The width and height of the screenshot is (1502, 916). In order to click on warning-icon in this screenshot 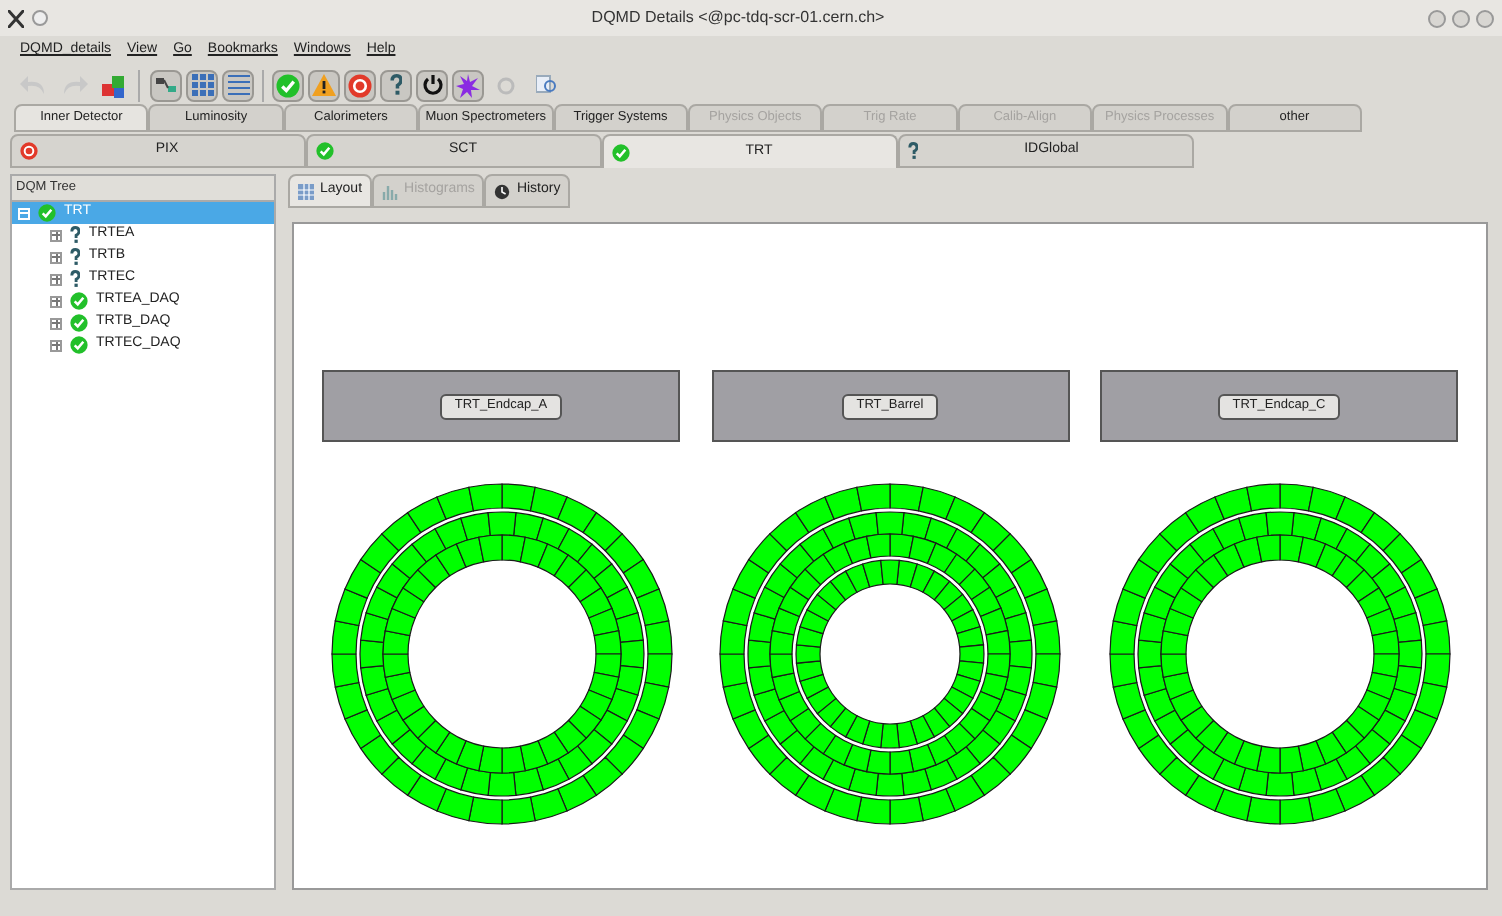, I will do `click(324, 85)`.